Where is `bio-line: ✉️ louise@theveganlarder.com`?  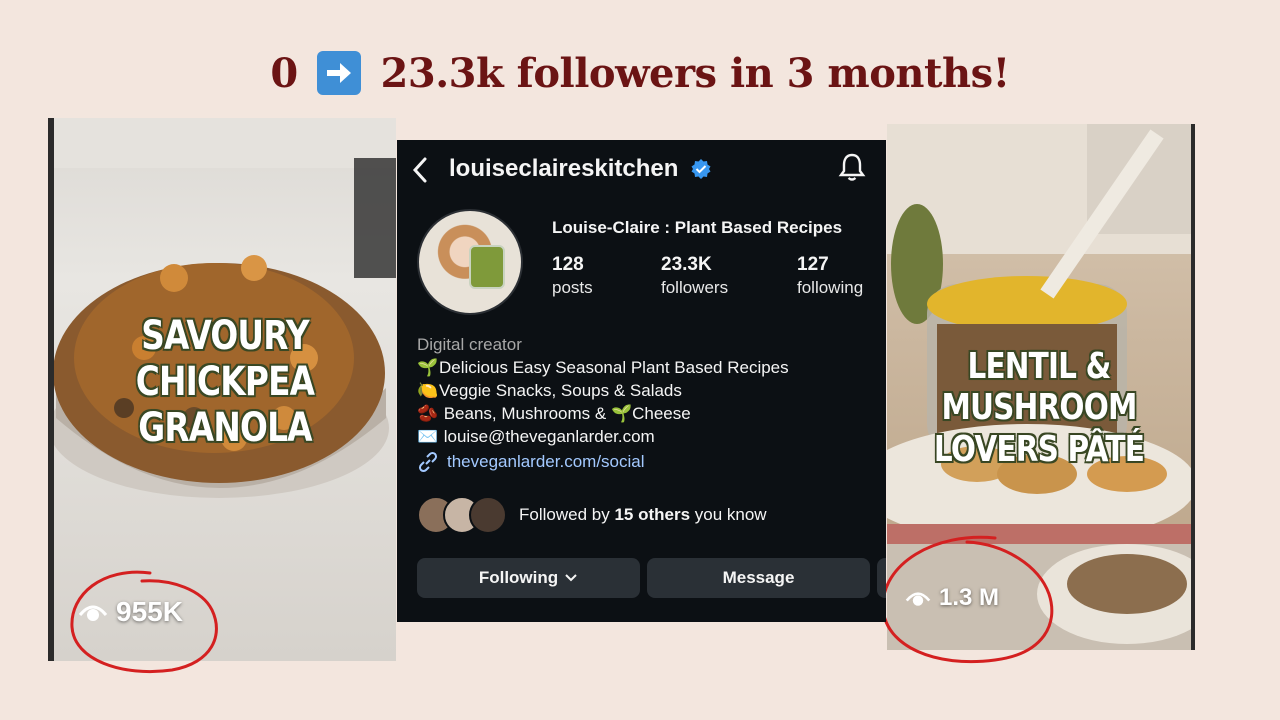 bio-line: ✉️ louise@theveganlarder.com is located at coordinates (603, 436).